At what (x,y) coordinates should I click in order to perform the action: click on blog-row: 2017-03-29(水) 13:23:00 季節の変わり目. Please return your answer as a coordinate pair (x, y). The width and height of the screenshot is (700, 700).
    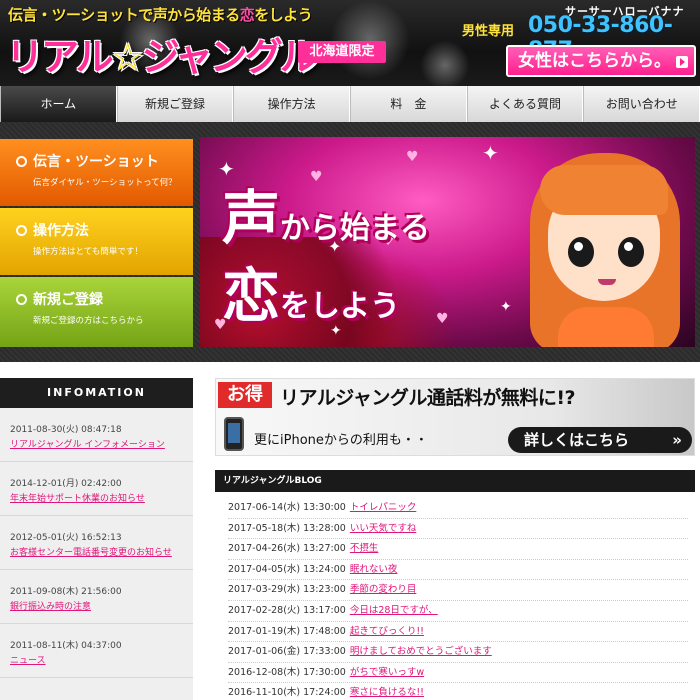
    Looking at the image, I should click on (458, 590).